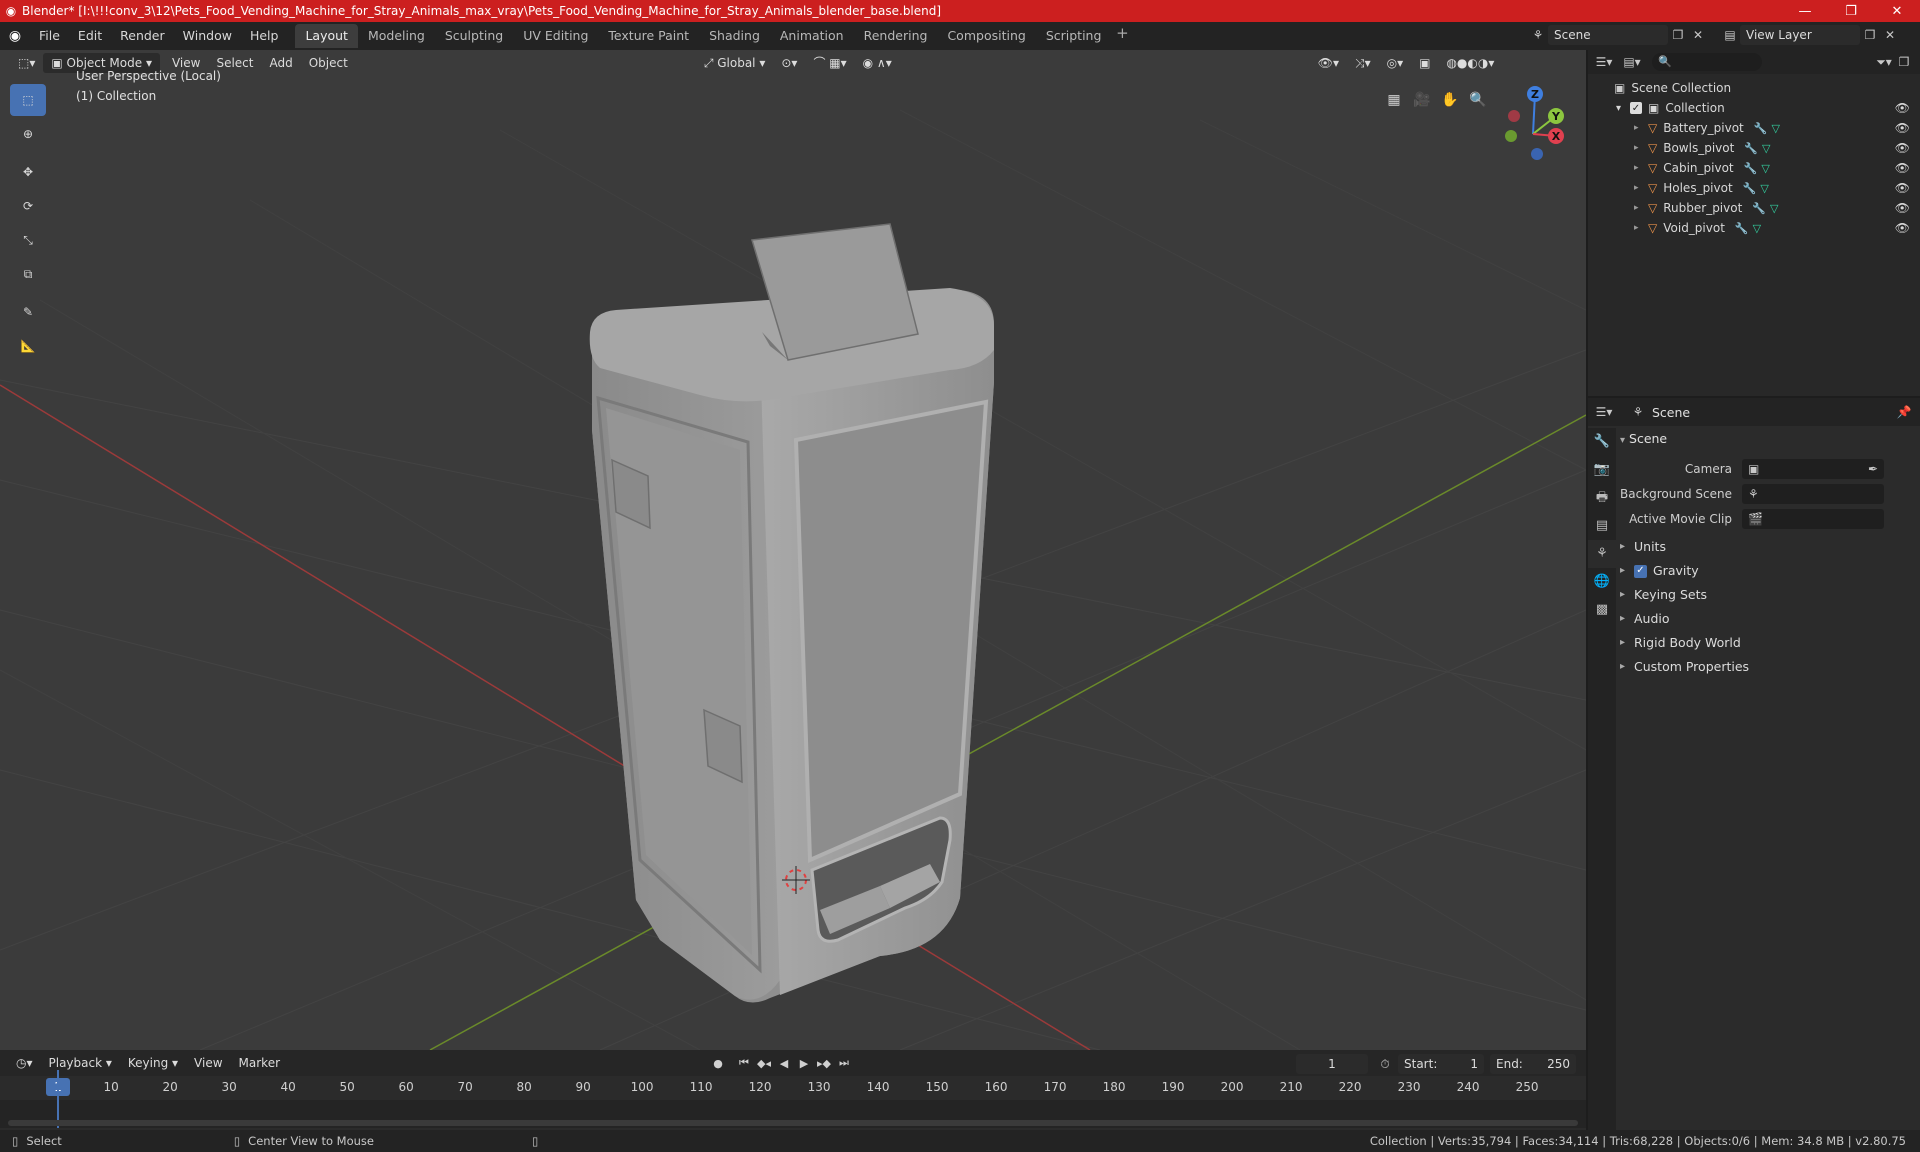 Image resolution: width=1920 pixels, height=1152 pixels. I want to click on play-reverse-icon: ◀, so click(784, 1063).